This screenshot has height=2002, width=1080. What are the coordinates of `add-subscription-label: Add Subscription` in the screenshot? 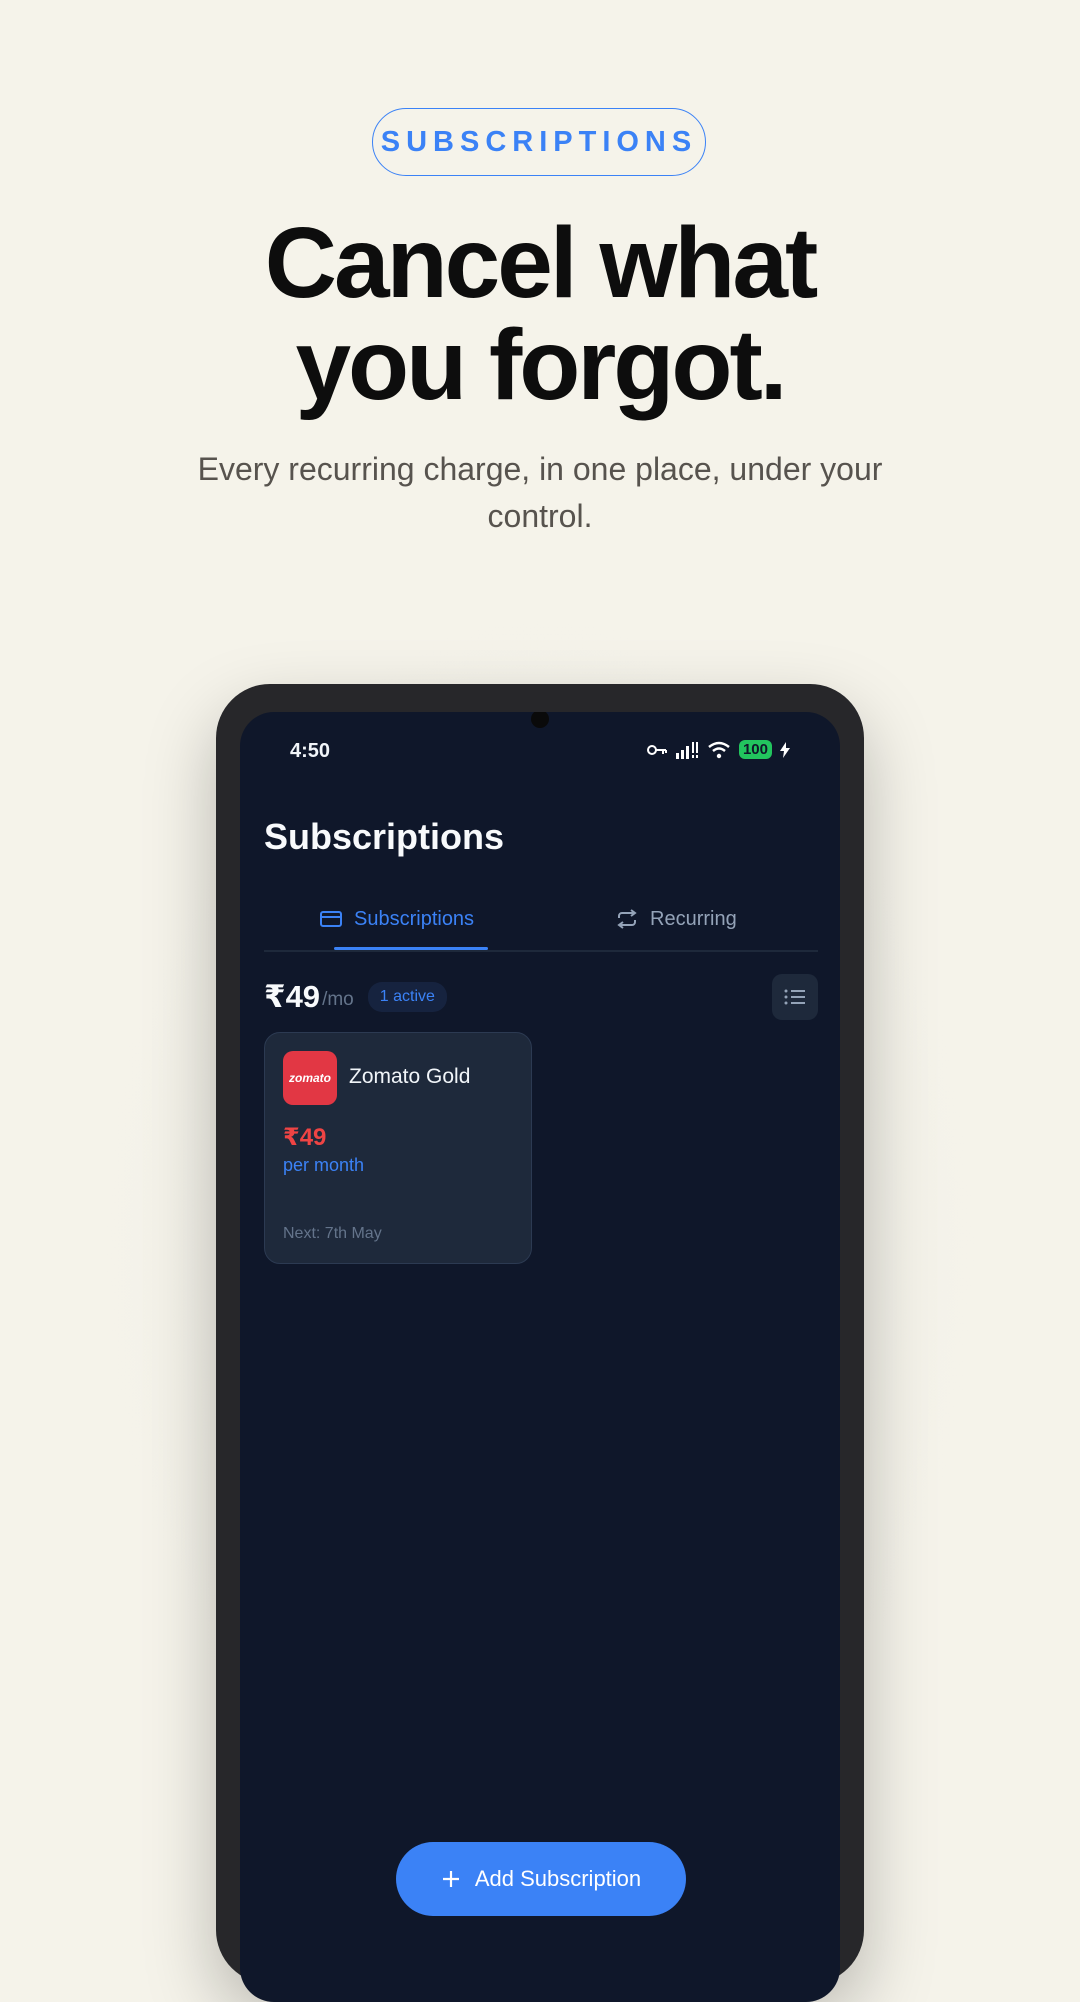 It's located at (558, 1878).